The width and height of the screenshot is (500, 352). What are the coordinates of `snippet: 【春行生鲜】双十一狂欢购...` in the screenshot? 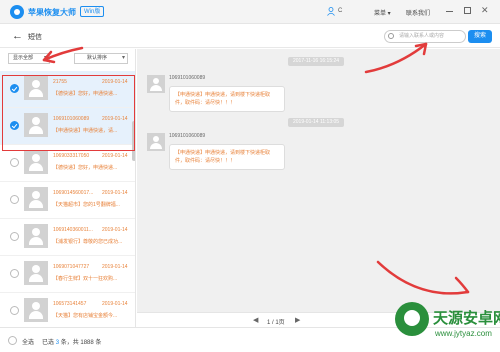 It's located at (85, 279).